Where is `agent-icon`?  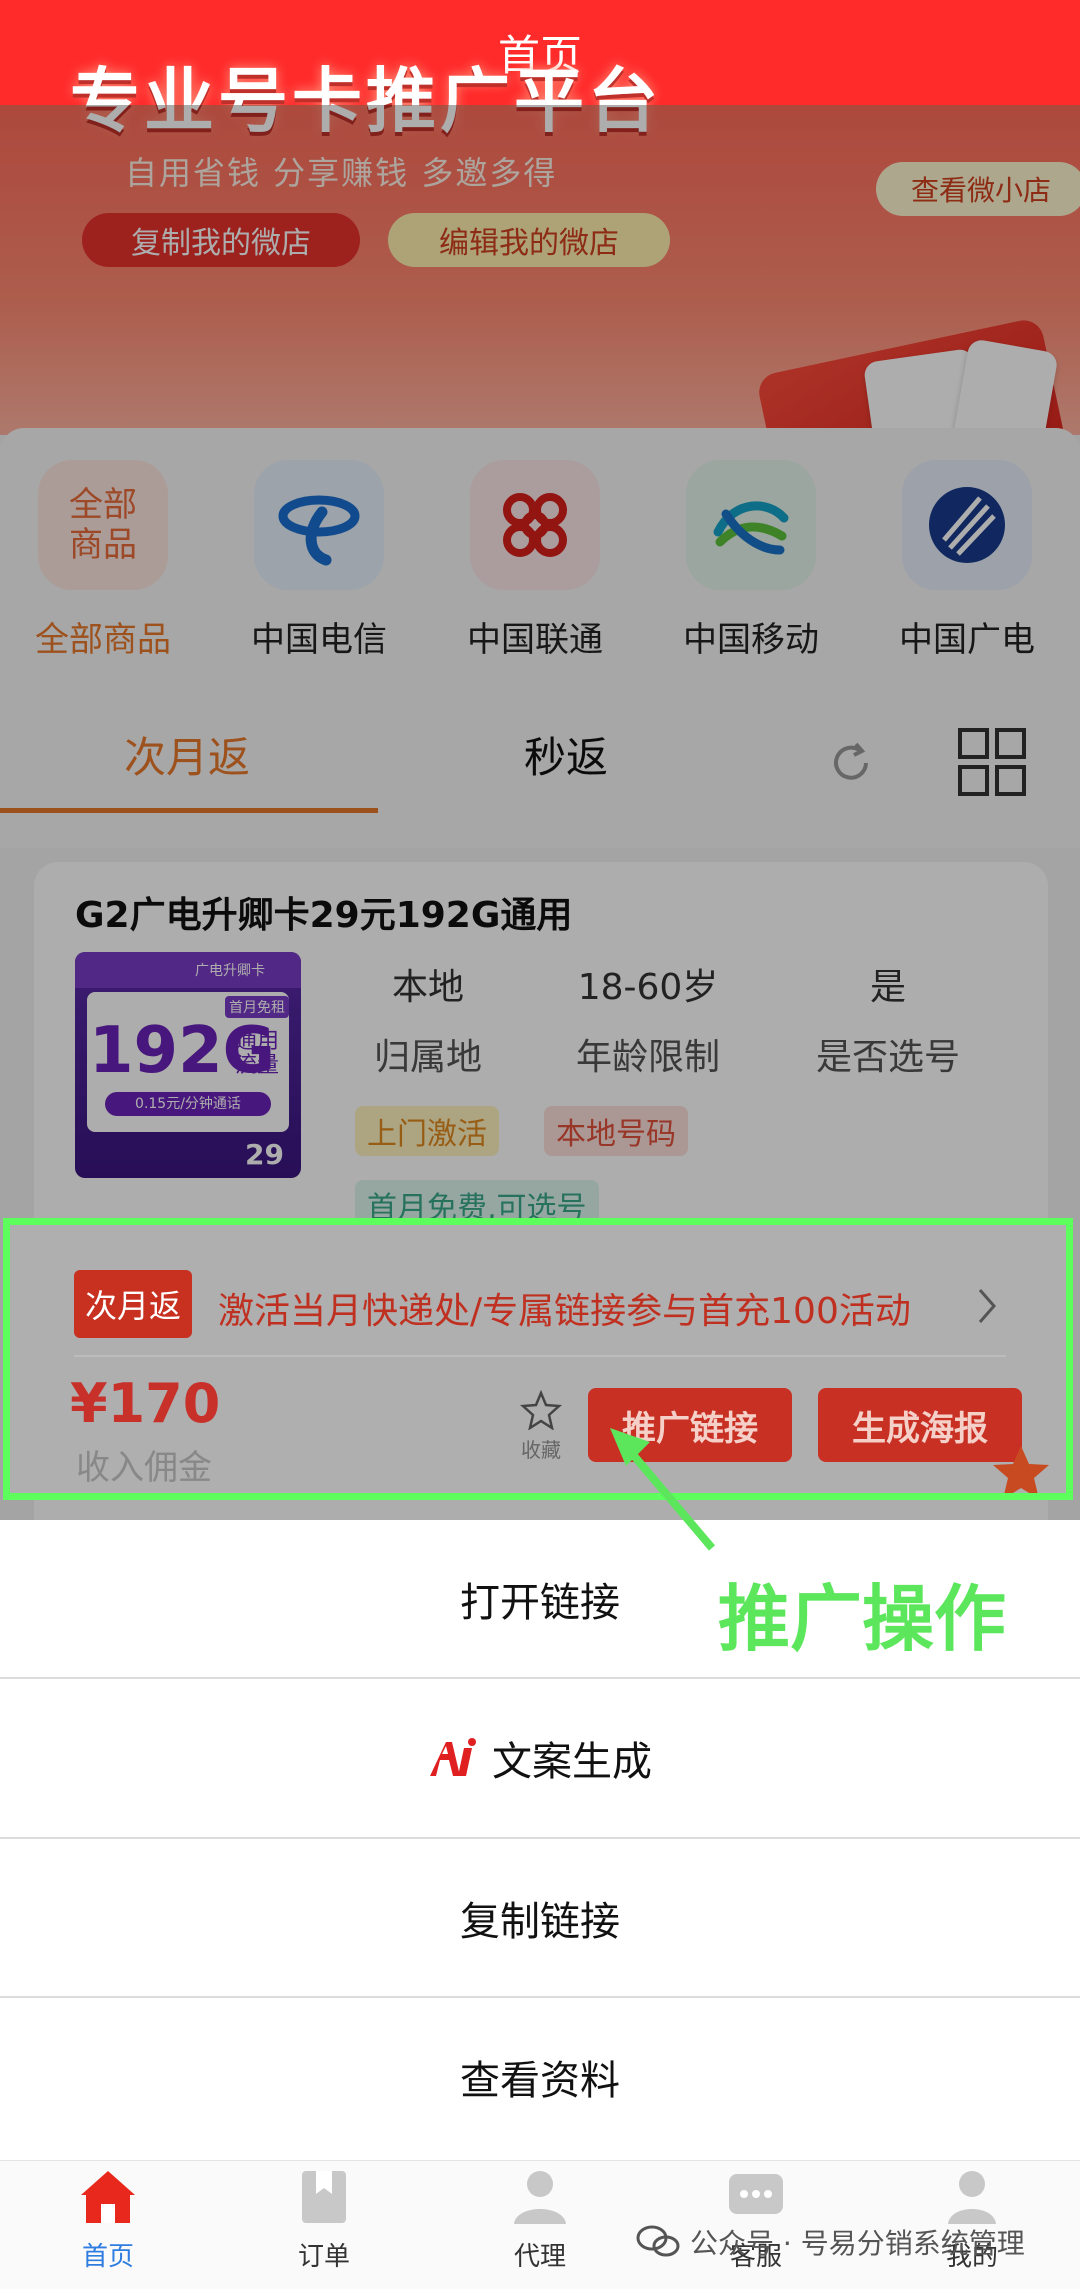 agent-icon is located at coordinates (540, 2197).